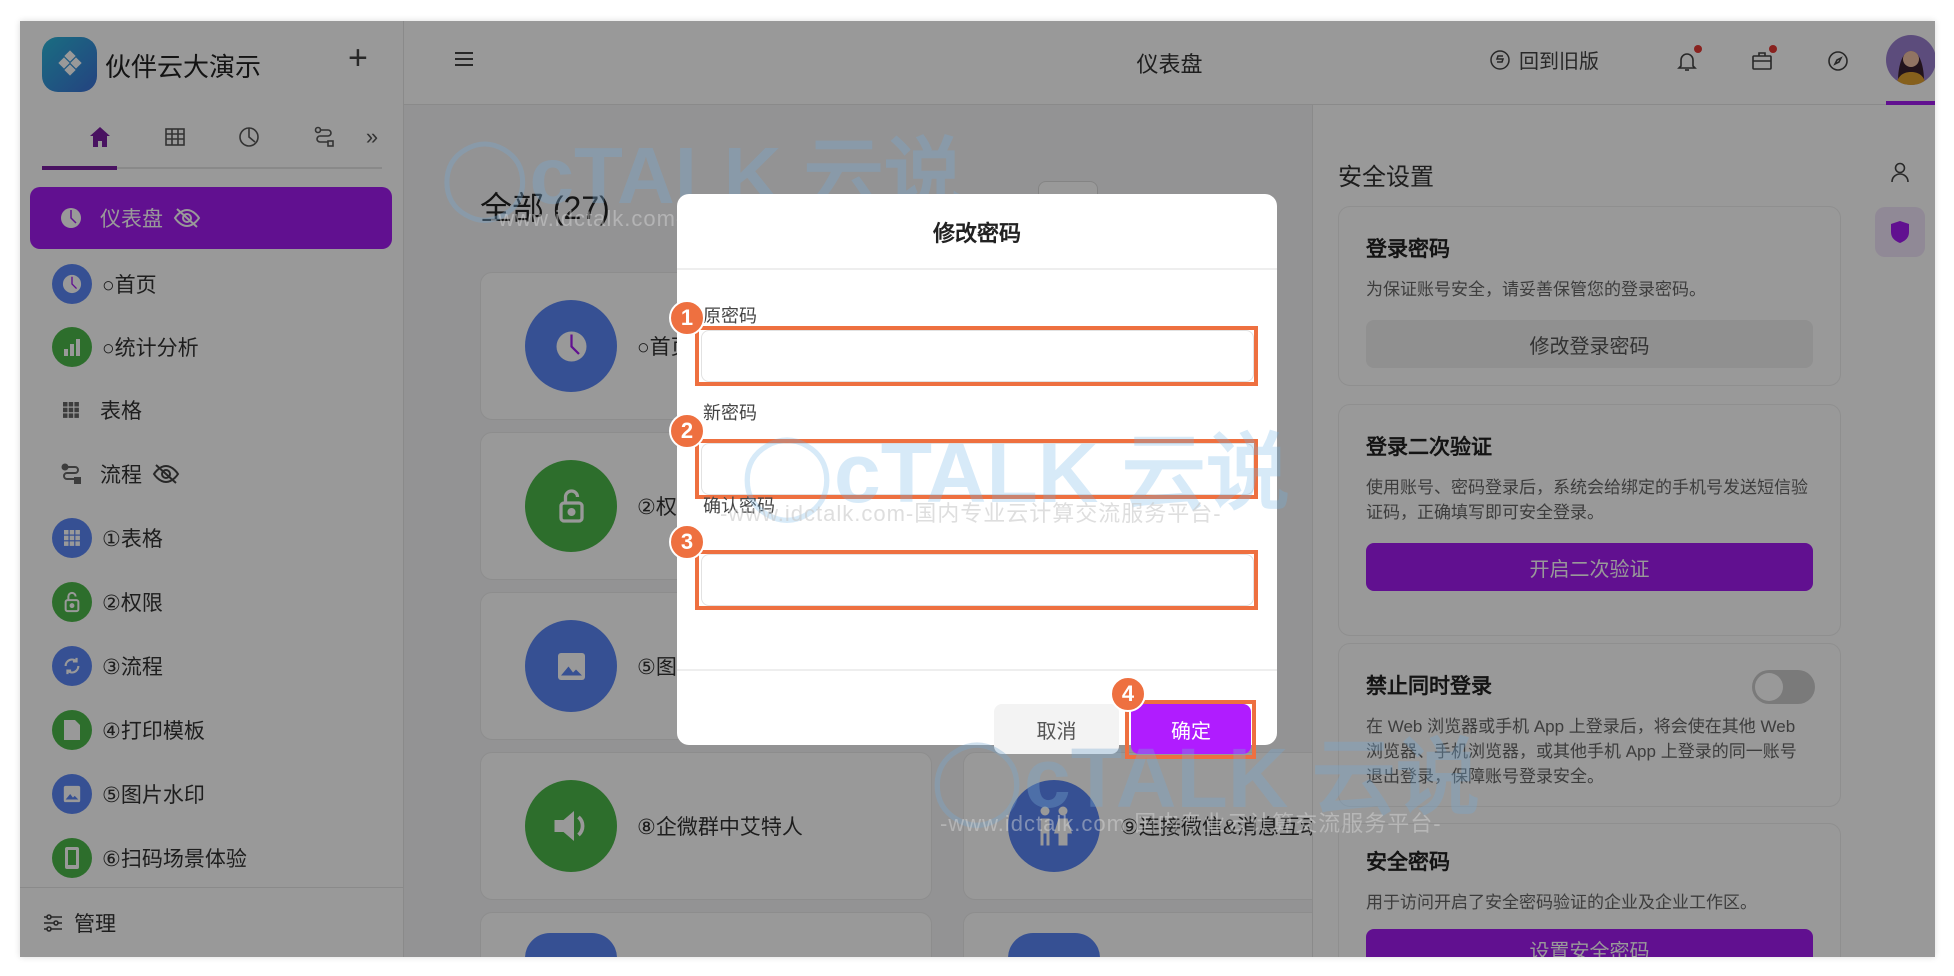 The height and width of the screenshot is (976, 1954). I want to click on step-badge-1: 1, so click(687, 318).